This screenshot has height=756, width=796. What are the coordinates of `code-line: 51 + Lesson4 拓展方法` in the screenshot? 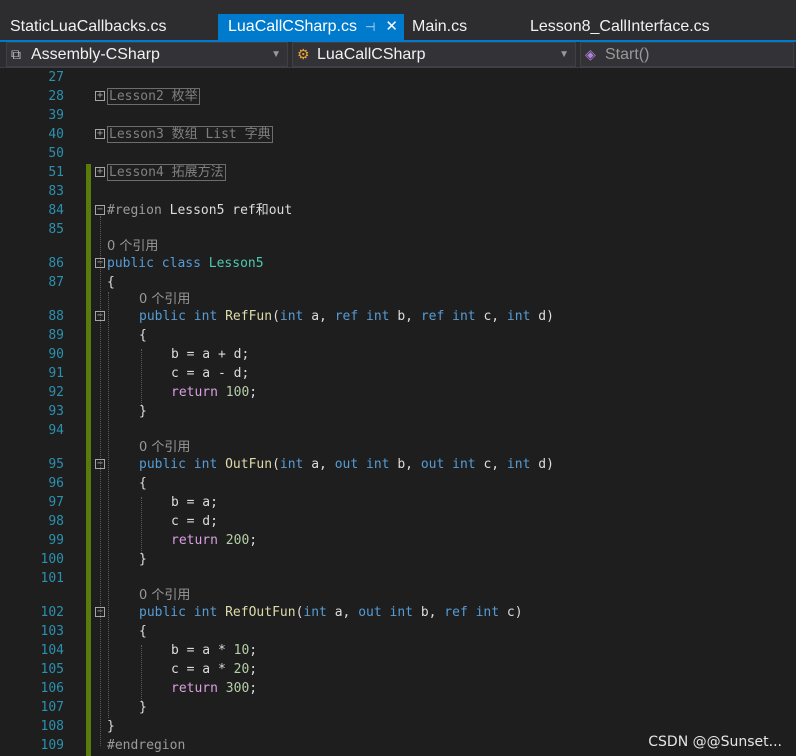 It's located at (398, 172).